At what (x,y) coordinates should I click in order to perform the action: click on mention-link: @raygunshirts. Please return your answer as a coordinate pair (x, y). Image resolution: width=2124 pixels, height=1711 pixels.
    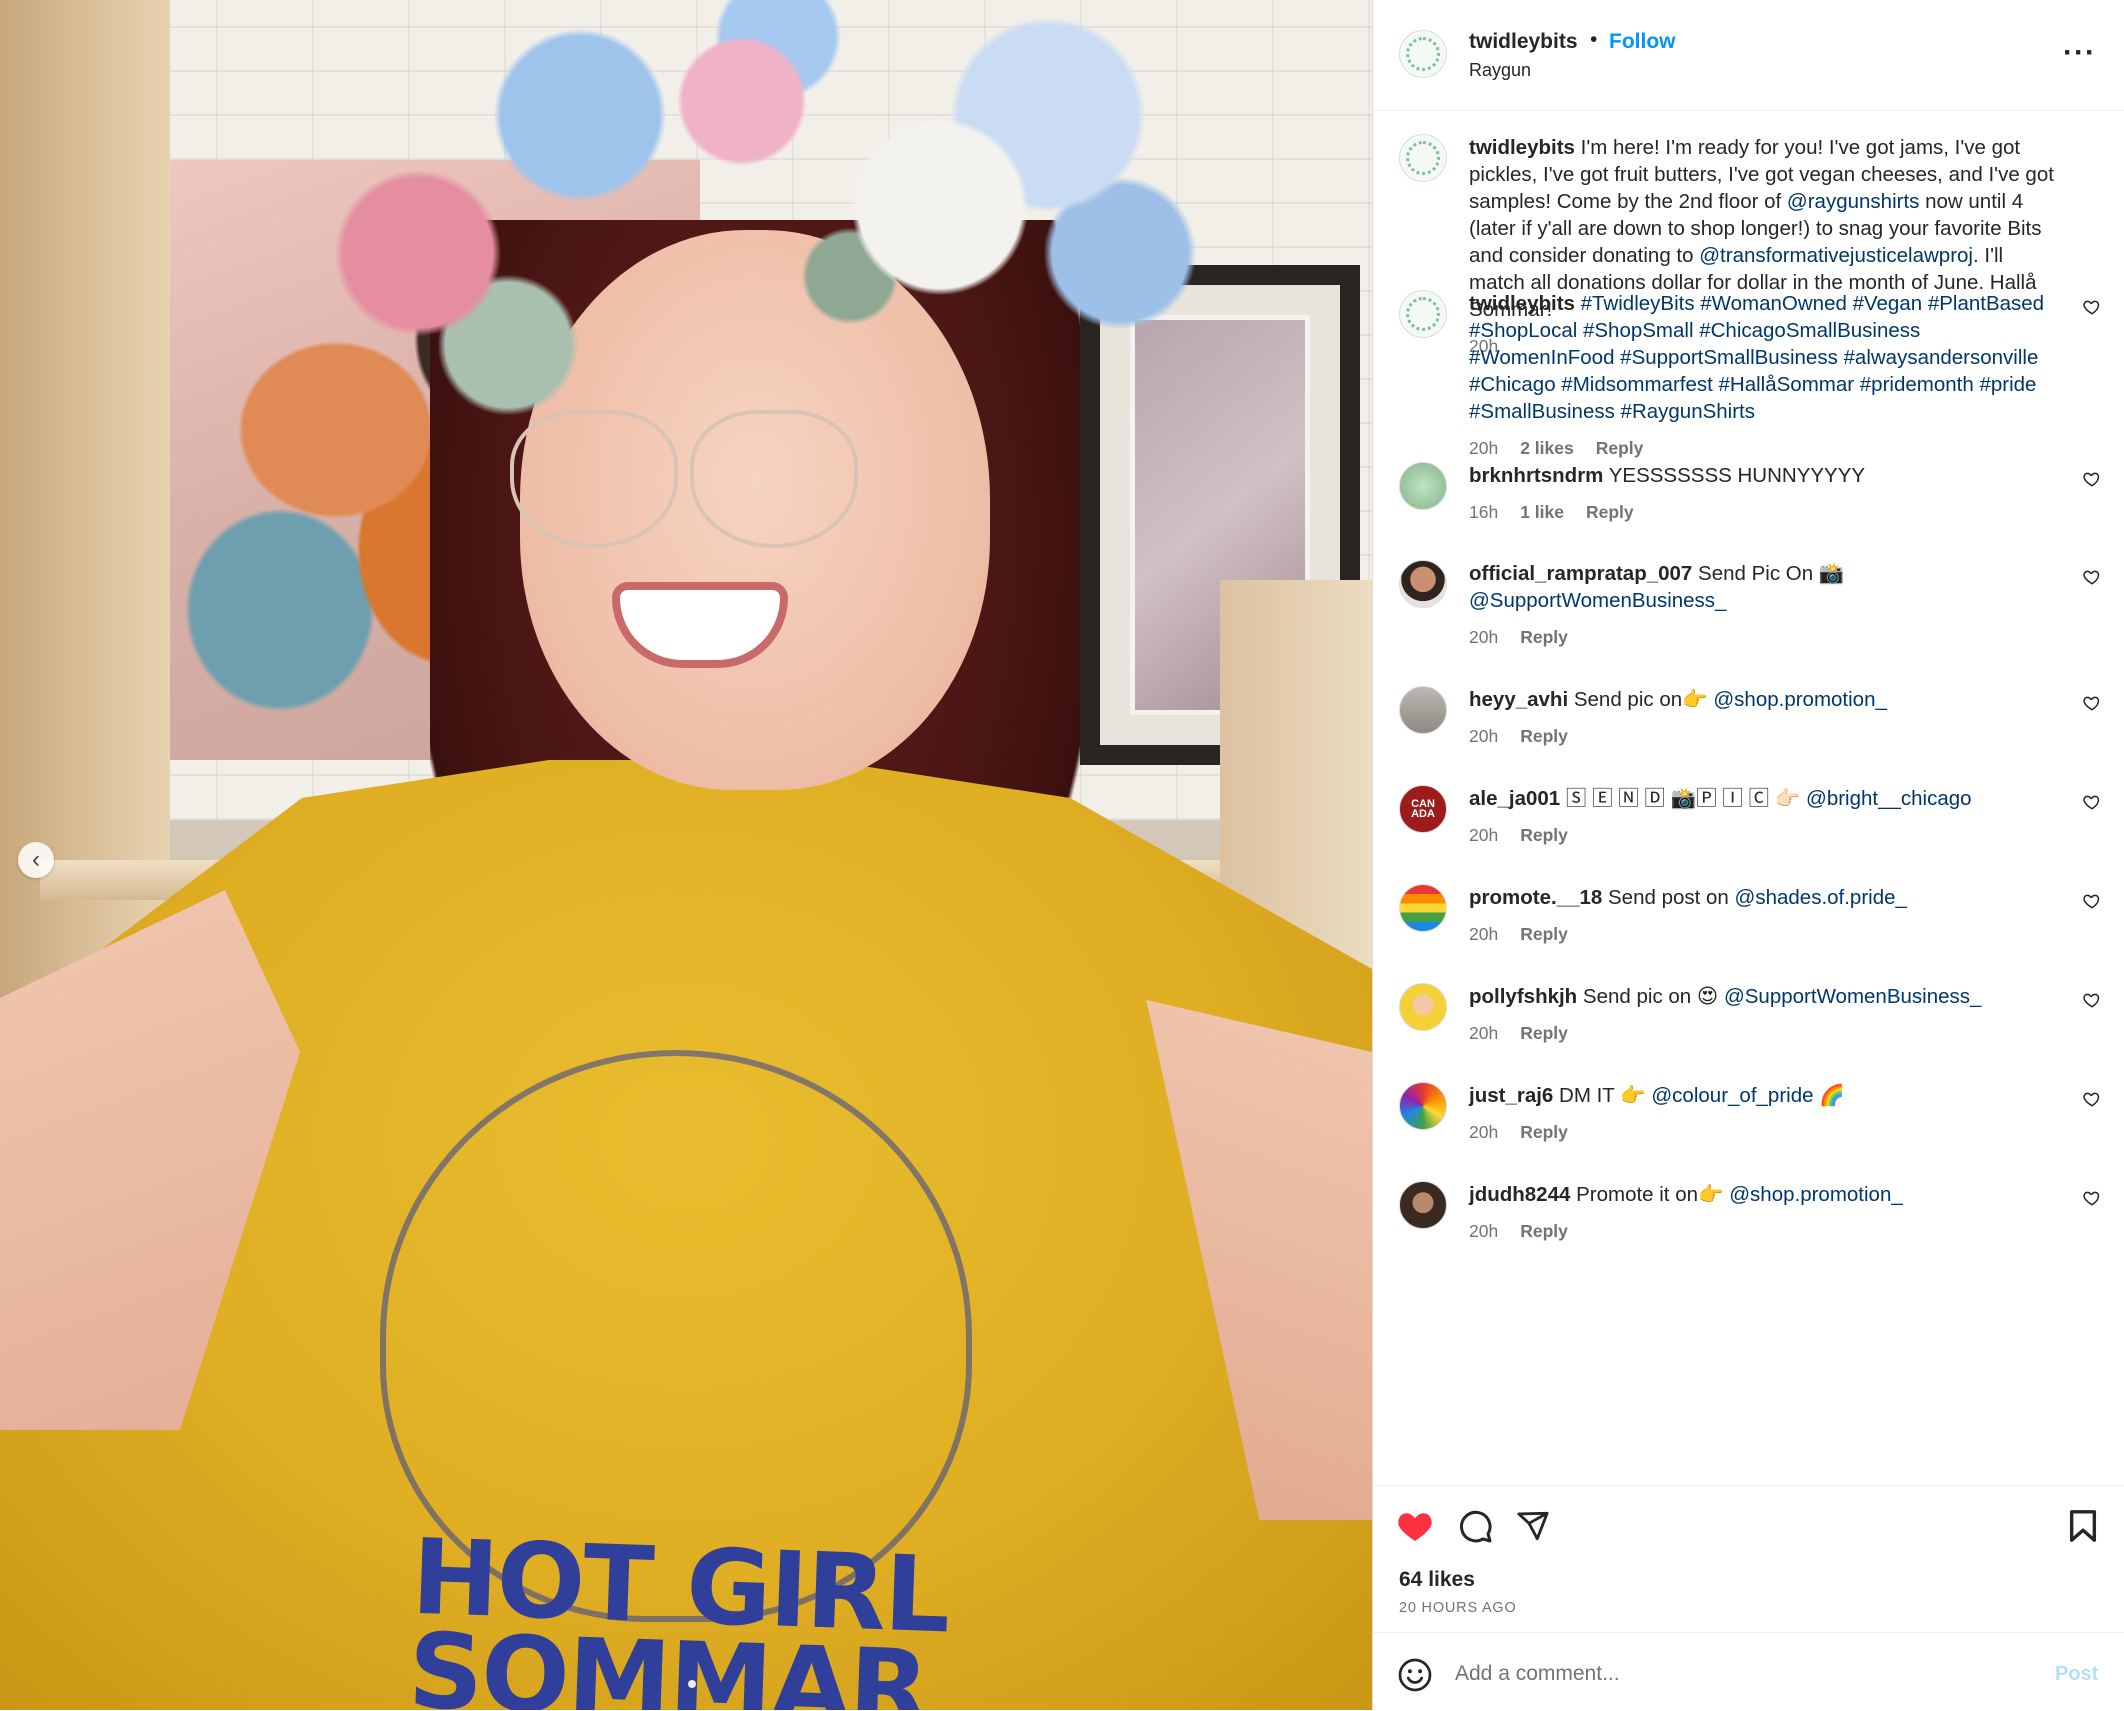
    Looking at the image, I should click on (1853, 201).